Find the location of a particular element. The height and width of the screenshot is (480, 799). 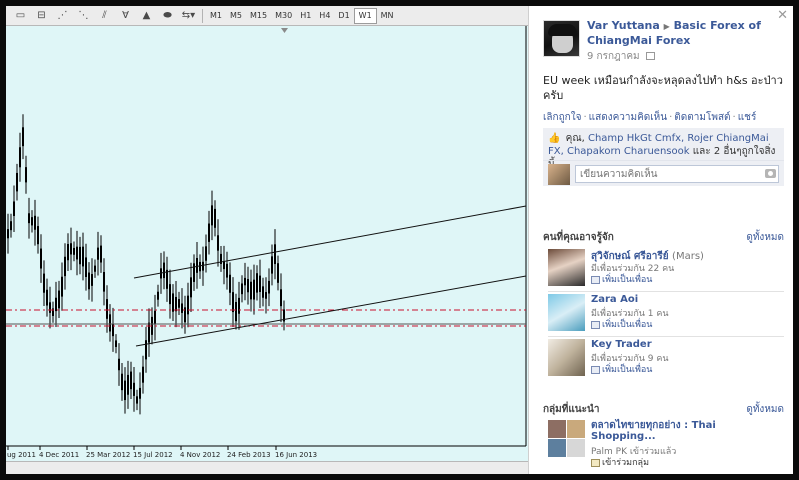

people-you-may-know-header: คนที่คุณอาจรู้จัก ดูทั้งหมด is located at coordinates (663, 237).